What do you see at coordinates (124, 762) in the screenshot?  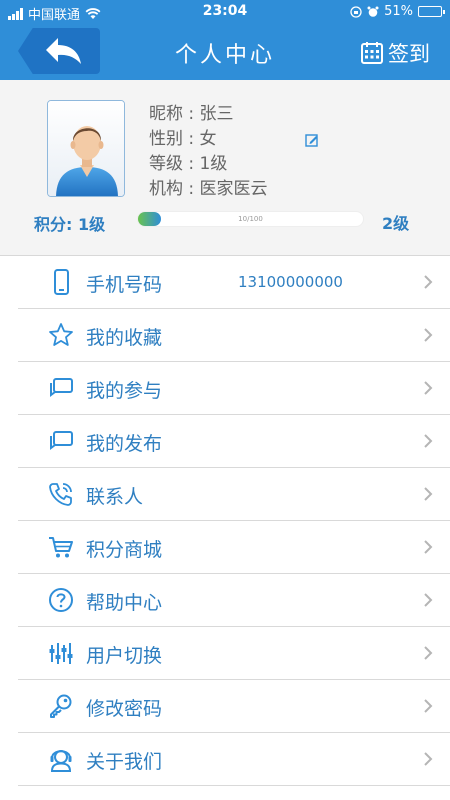 I see `menu-item-label: 关于我们` at bounding box center [124, 762].